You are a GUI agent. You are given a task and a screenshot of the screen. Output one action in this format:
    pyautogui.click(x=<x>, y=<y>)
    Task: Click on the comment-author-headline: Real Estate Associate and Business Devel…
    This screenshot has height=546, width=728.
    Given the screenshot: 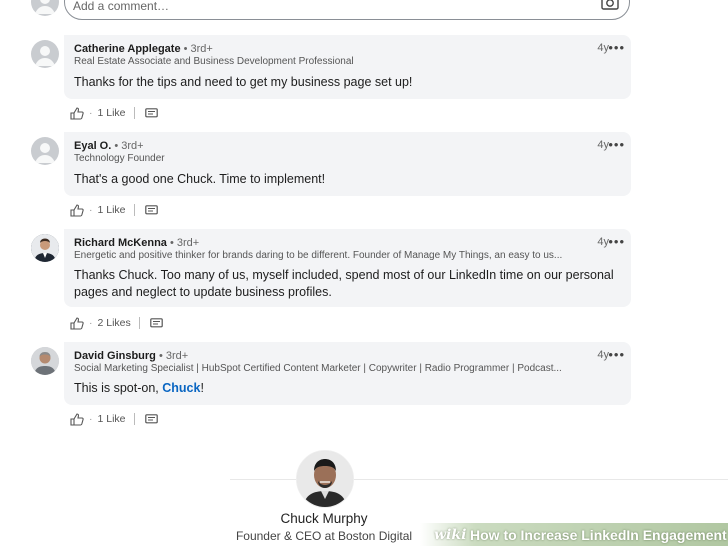 What is the action you would take?
    pyautogui.click(x=214, y=61)
    